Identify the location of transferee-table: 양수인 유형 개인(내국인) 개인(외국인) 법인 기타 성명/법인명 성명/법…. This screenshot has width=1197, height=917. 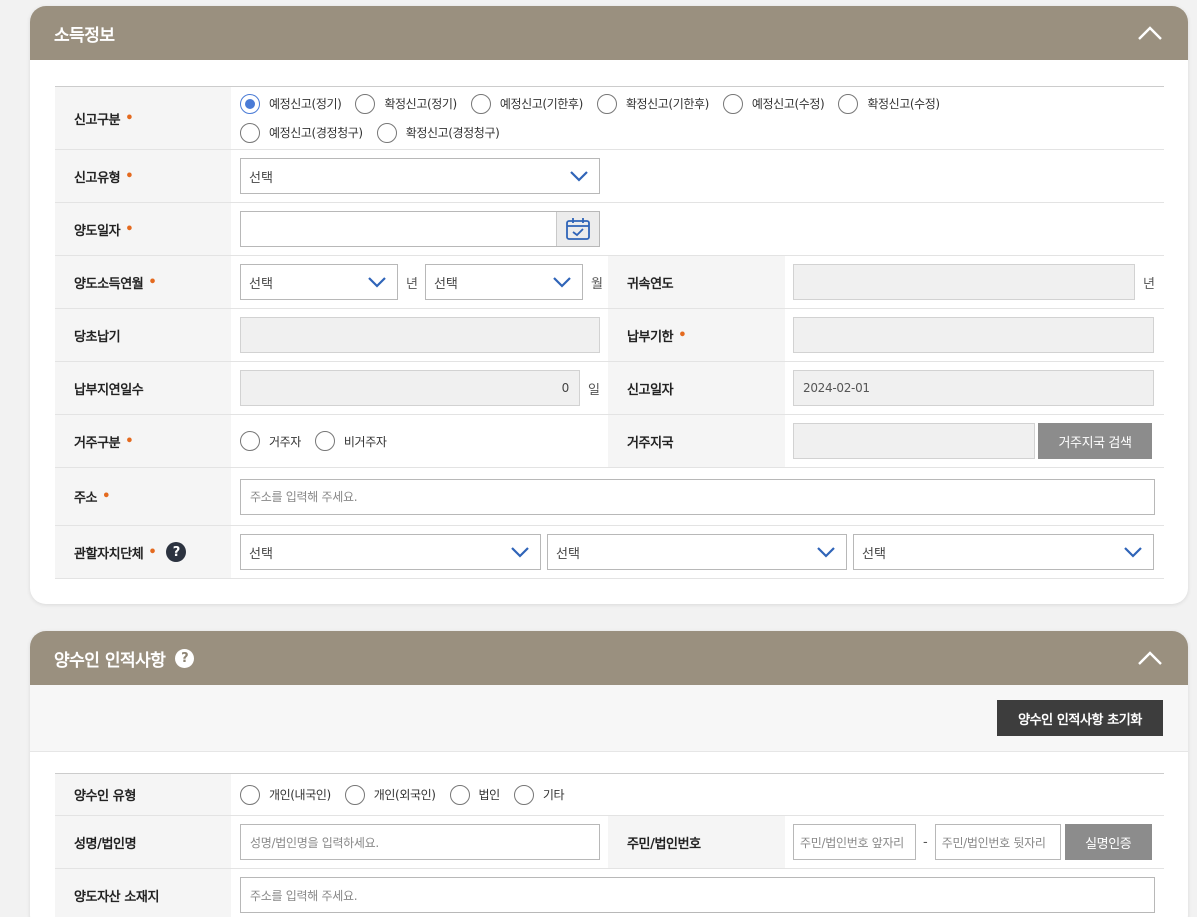
(609, 845).